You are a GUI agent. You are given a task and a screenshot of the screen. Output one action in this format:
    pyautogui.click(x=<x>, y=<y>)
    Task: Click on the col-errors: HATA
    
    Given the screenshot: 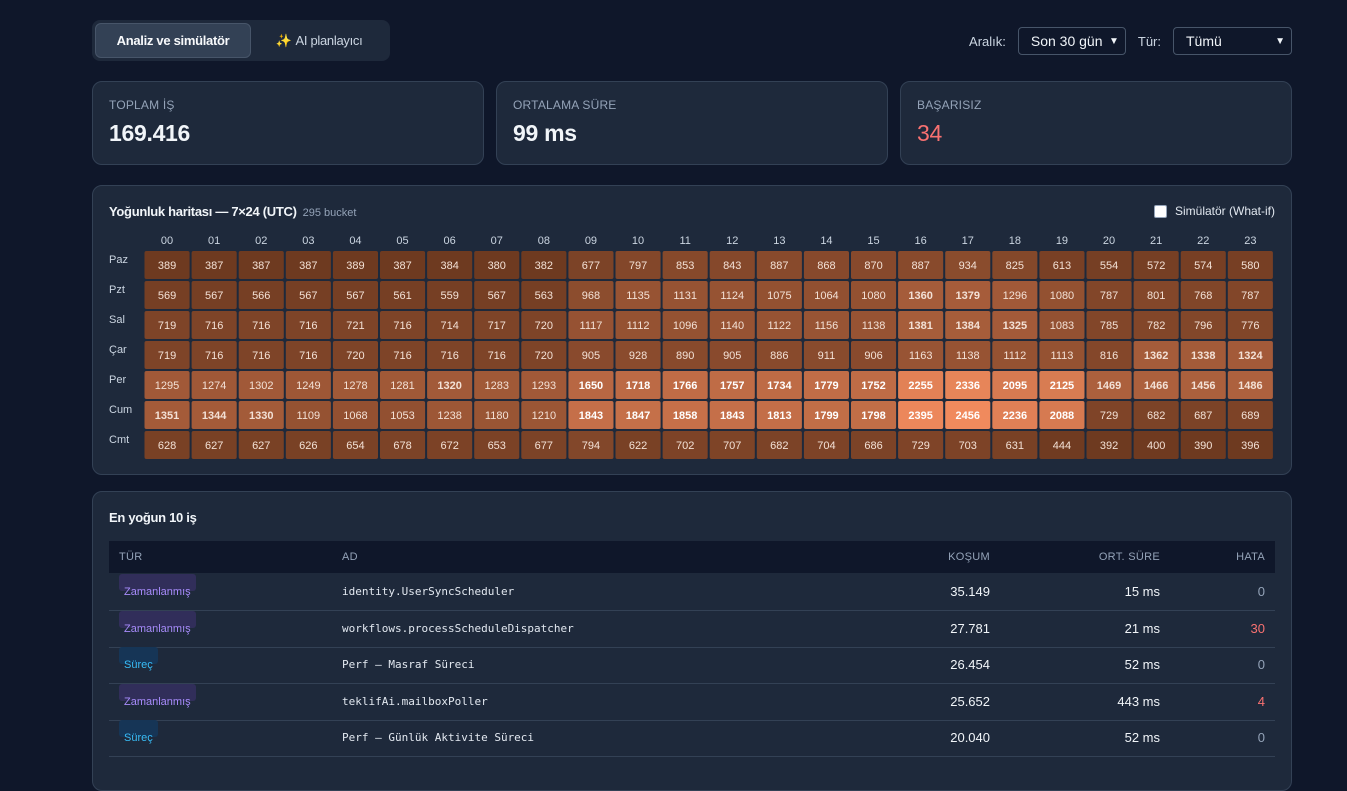 What is the action you would take?
    pyautogui.click(x=1212, y=557)
    